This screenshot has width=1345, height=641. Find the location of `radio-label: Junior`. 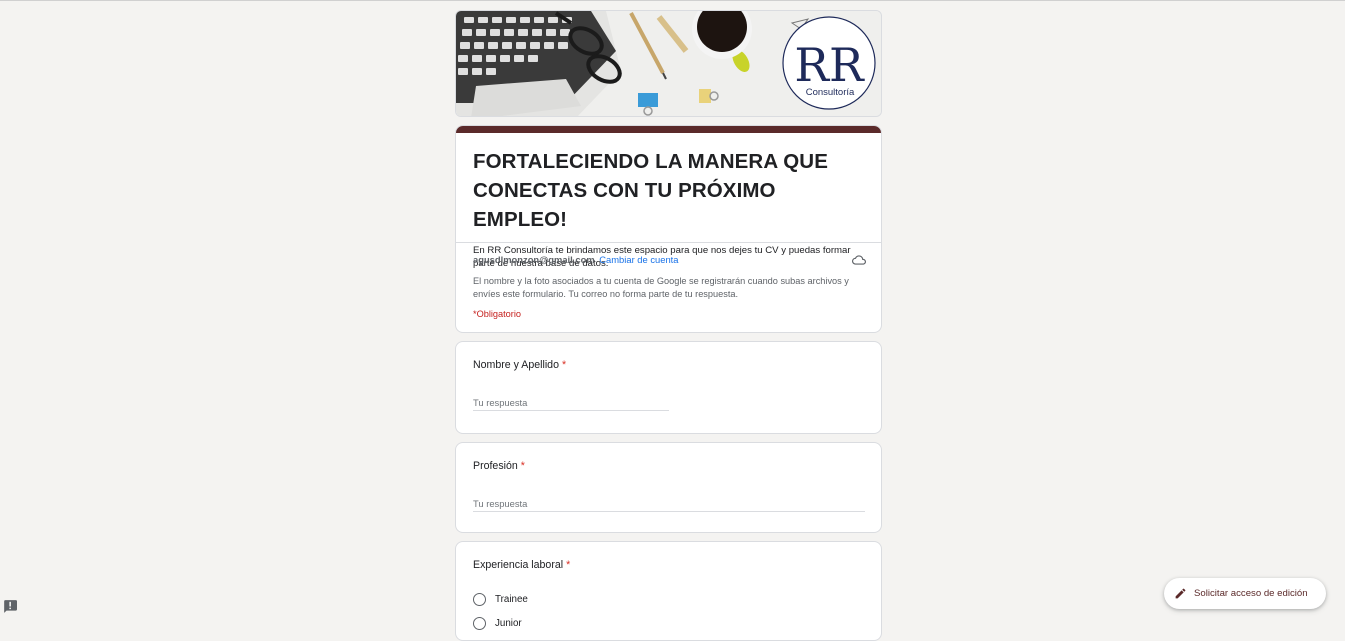

radio-label: Junior is located at coordinates (508, 623).